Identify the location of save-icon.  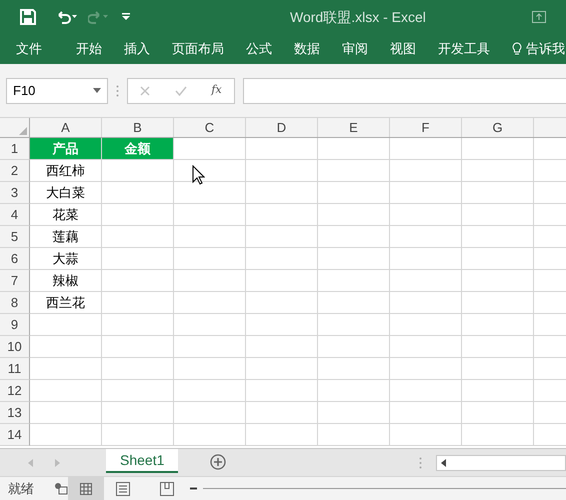
(28, 17).